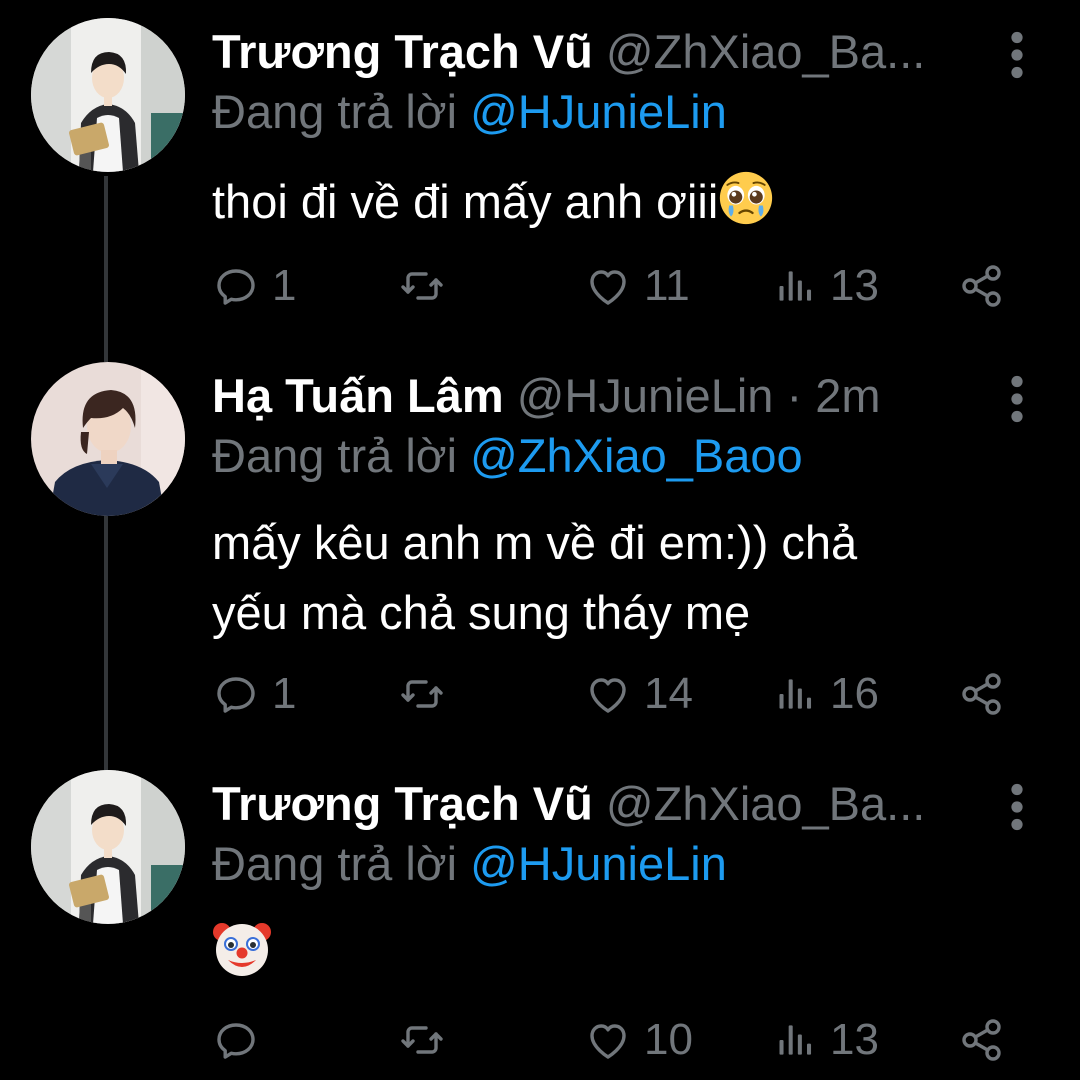 The width and height of the screenshot is (1080, 1080). I want to click on timestamp: 2m, so click(847, 395).